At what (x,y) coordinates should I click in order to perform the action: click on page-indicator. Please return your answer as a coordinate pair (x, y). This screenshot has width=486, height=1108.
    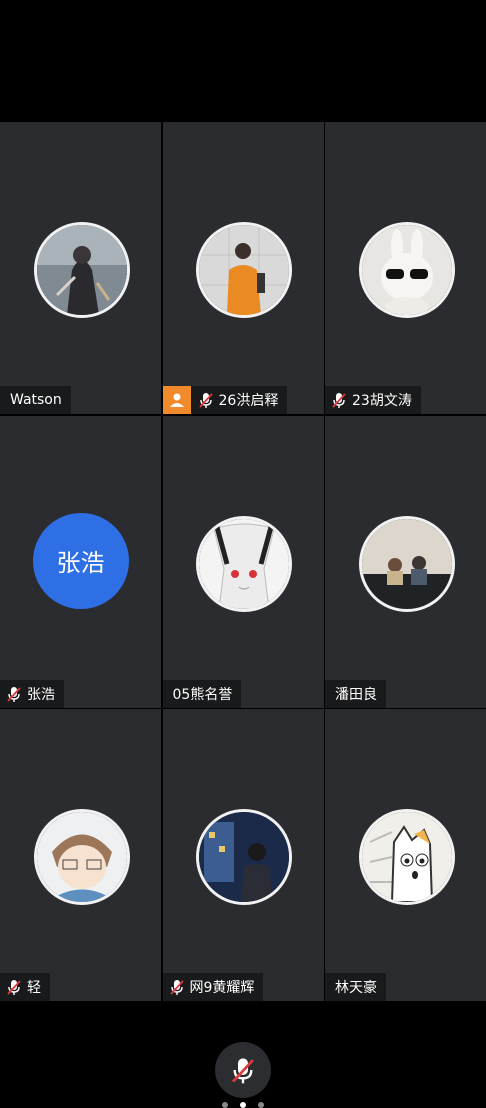
    Looking at the image, I should click on (243, 1105).